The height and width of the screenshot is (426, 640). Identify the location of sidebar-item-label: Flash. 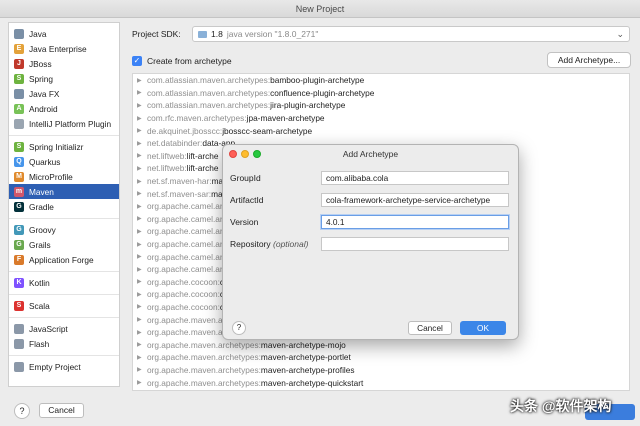
(39, 343).